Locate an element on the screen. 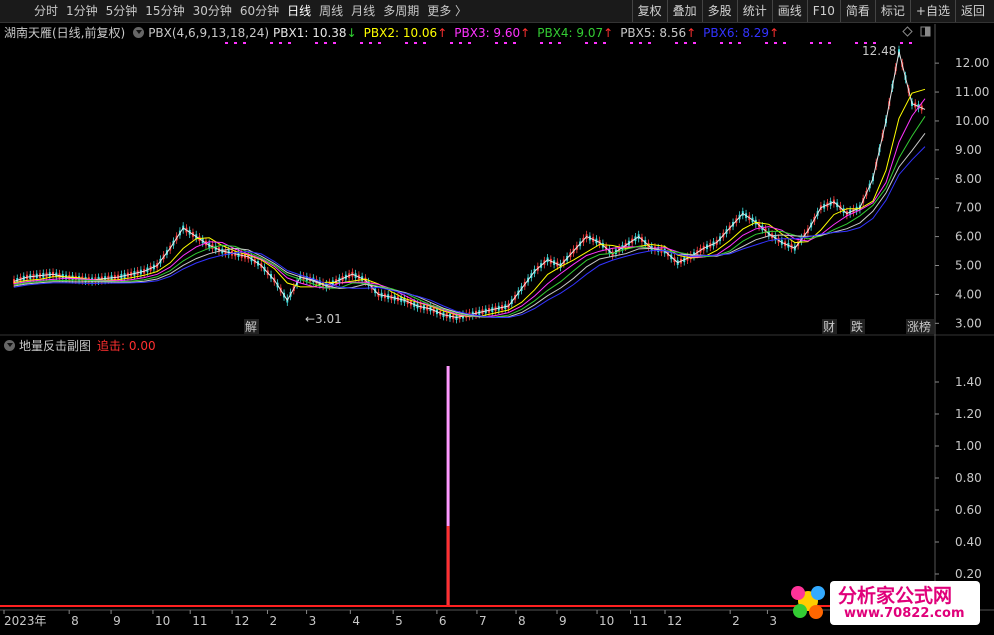 The image size is (994, 635). main-ytick-label: 10.00 is located at coordinates (972, 121).